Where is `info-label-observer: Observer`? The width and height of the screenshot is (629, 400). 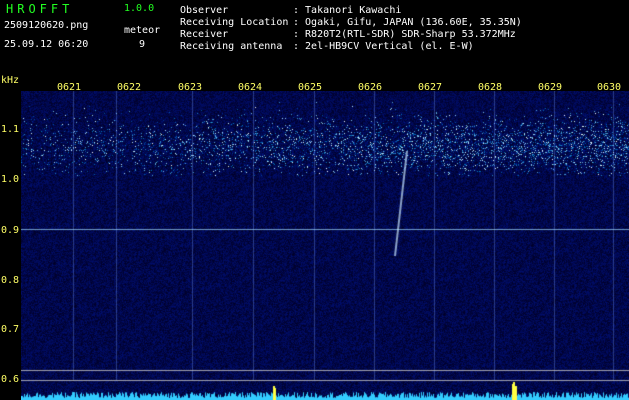
info-label-observer: Observer is located at coordinates (204, 10).